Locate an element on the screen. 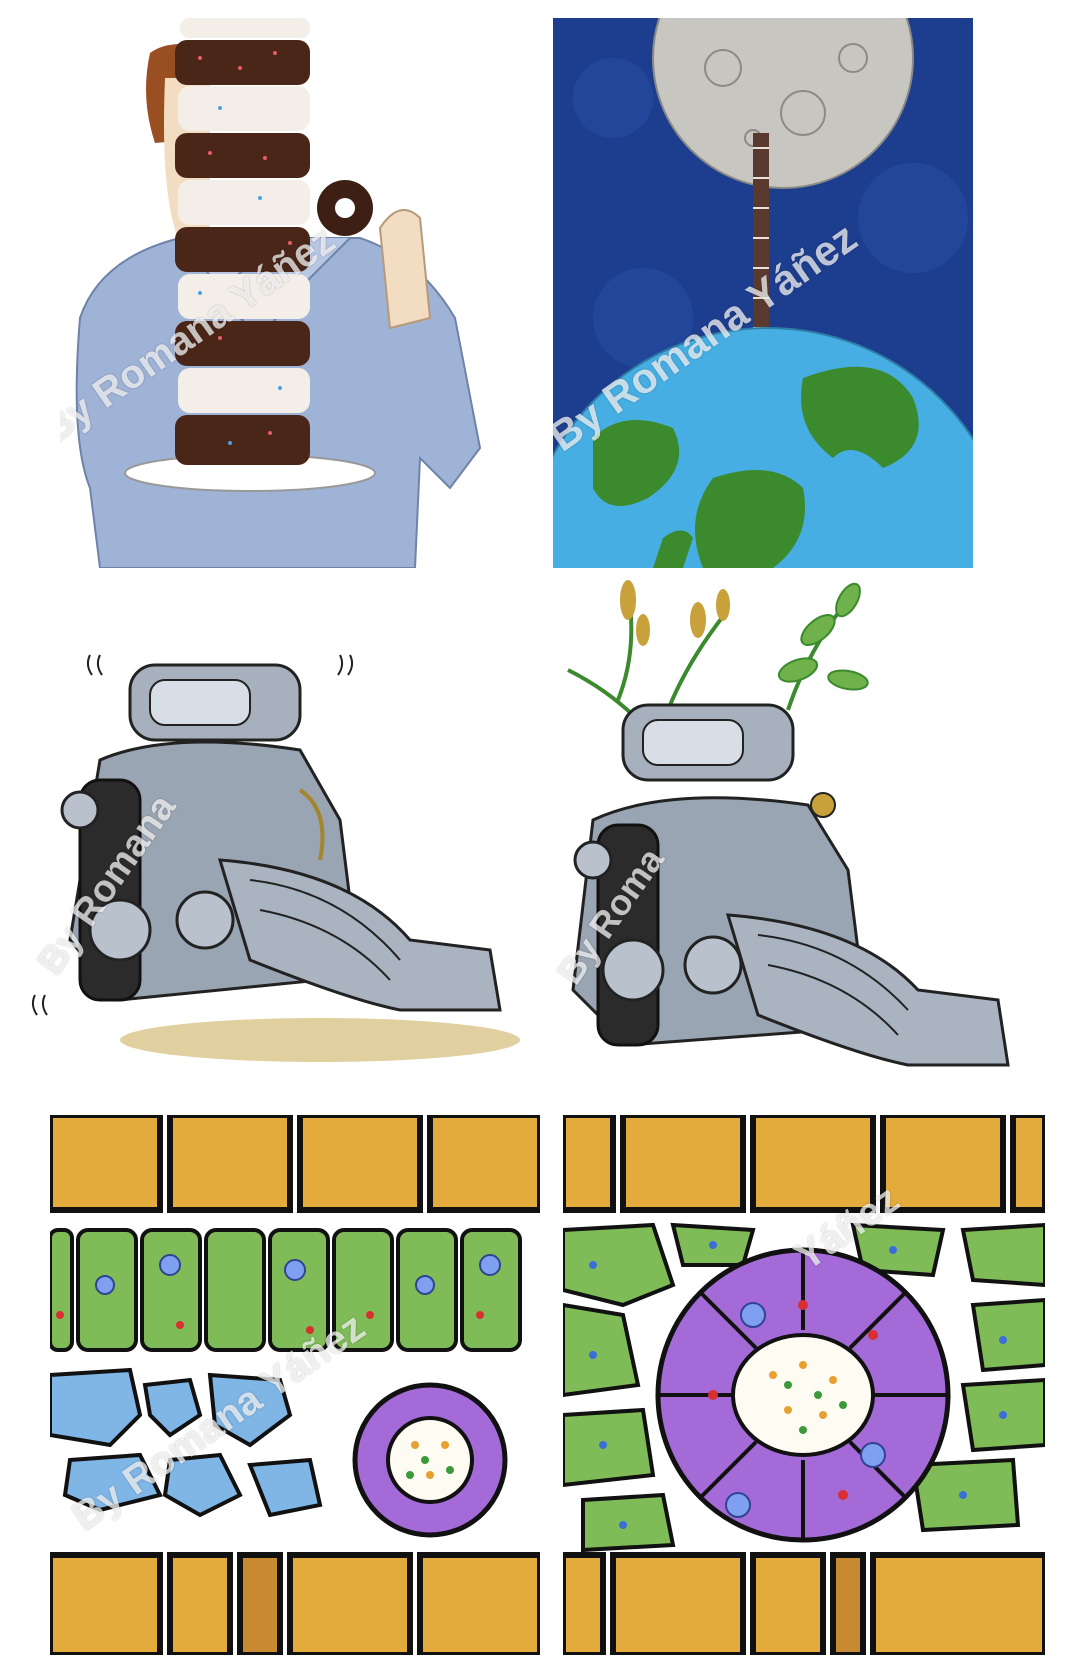 The height and width of the screenshot is (1678, 1080). tissue-left-illustration is located at coordinates (295, 1385).